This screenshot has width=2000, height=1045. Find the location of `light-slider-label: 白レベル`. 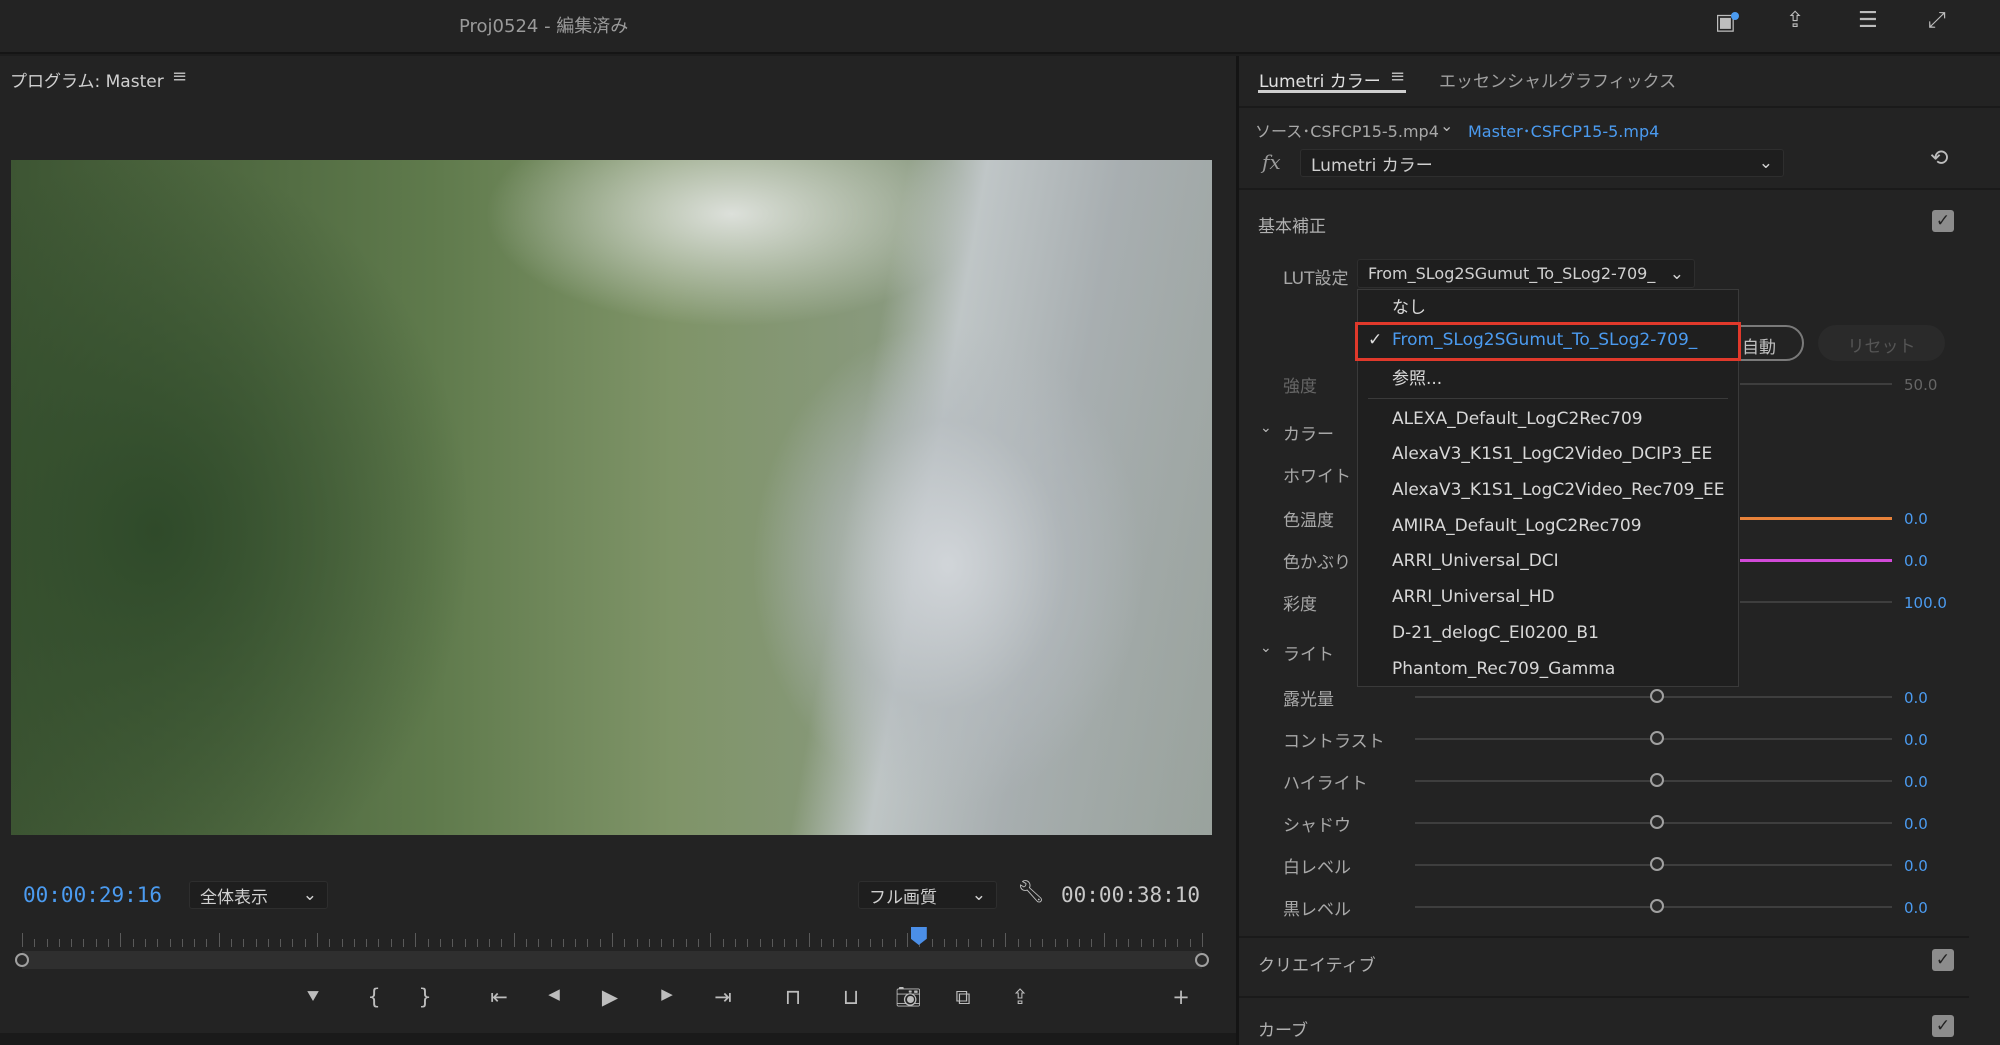

light-slider-label: 白レベル is located at coordinates (1317, 868).